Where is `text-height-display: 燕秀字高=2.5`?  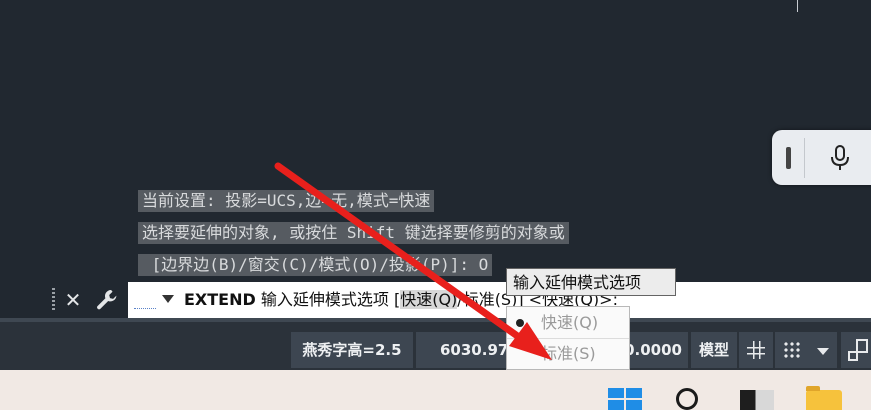
text-height-display: 燕秀字高=2.5 is located at coordinates (352, 350).